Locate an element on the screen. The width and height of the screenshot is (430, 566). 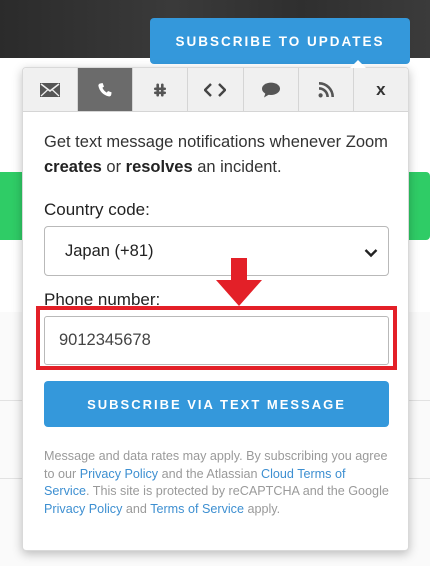
red-arrow-down-icon is located at coordinates (239, 285).